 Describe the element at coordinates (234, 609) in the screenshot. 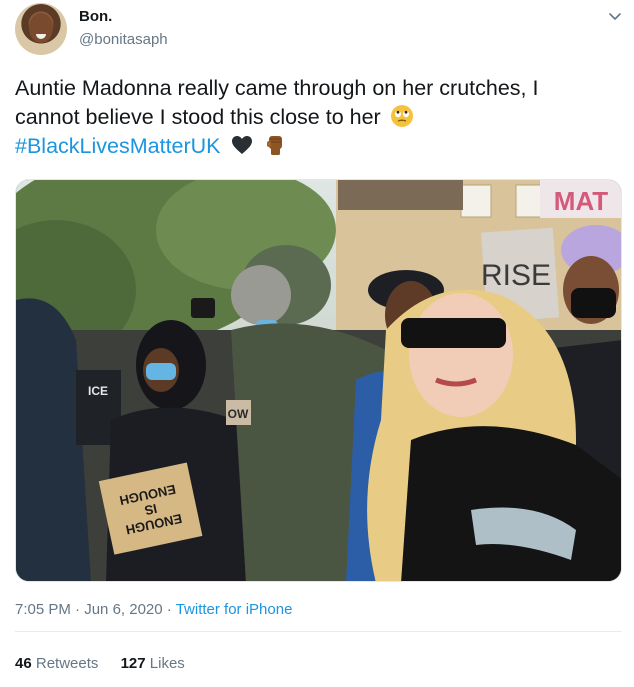

I see `tweet-source-link: Twitter for iPhone` at that location.